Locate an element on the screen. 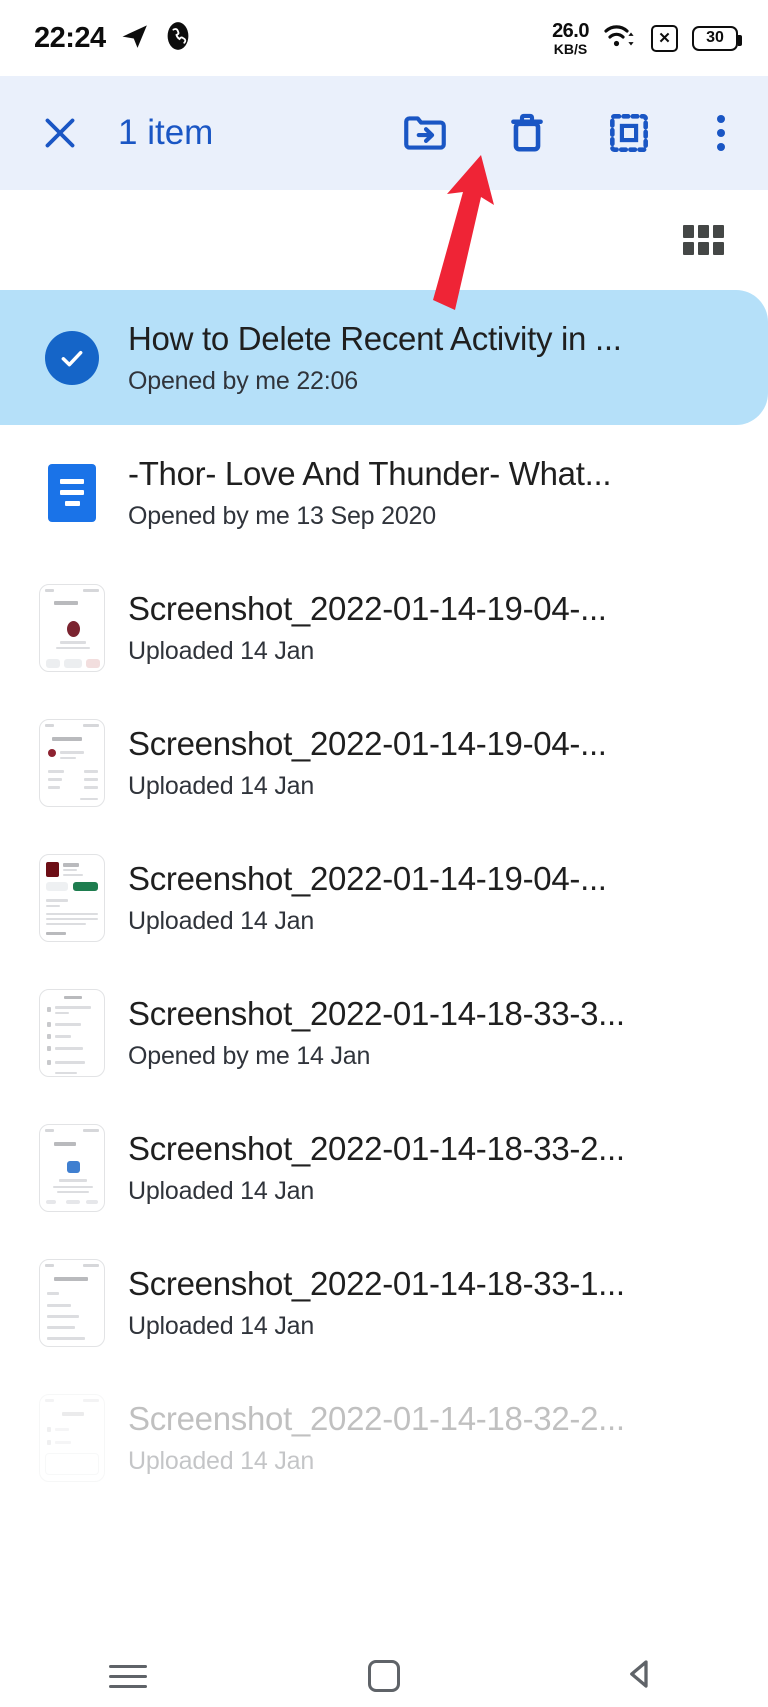 The height and width of the screenshot is (1707, 768). back-icon is located at coordinates (640, 1676).